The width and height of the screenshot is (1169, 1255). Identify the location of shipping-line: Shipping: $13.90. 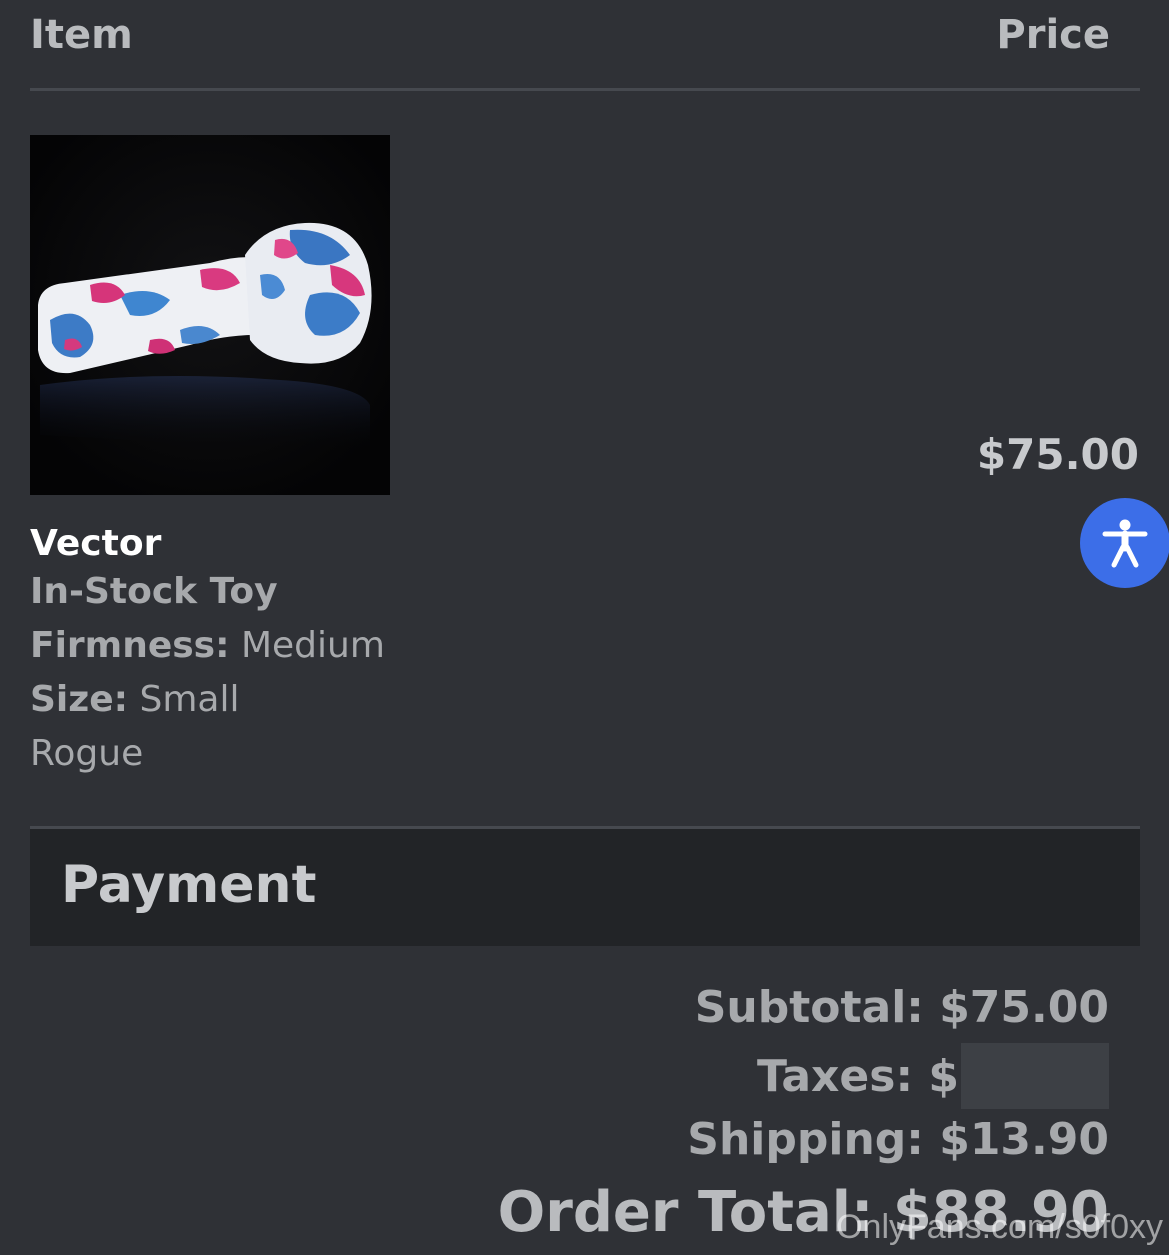
(898, 1139).